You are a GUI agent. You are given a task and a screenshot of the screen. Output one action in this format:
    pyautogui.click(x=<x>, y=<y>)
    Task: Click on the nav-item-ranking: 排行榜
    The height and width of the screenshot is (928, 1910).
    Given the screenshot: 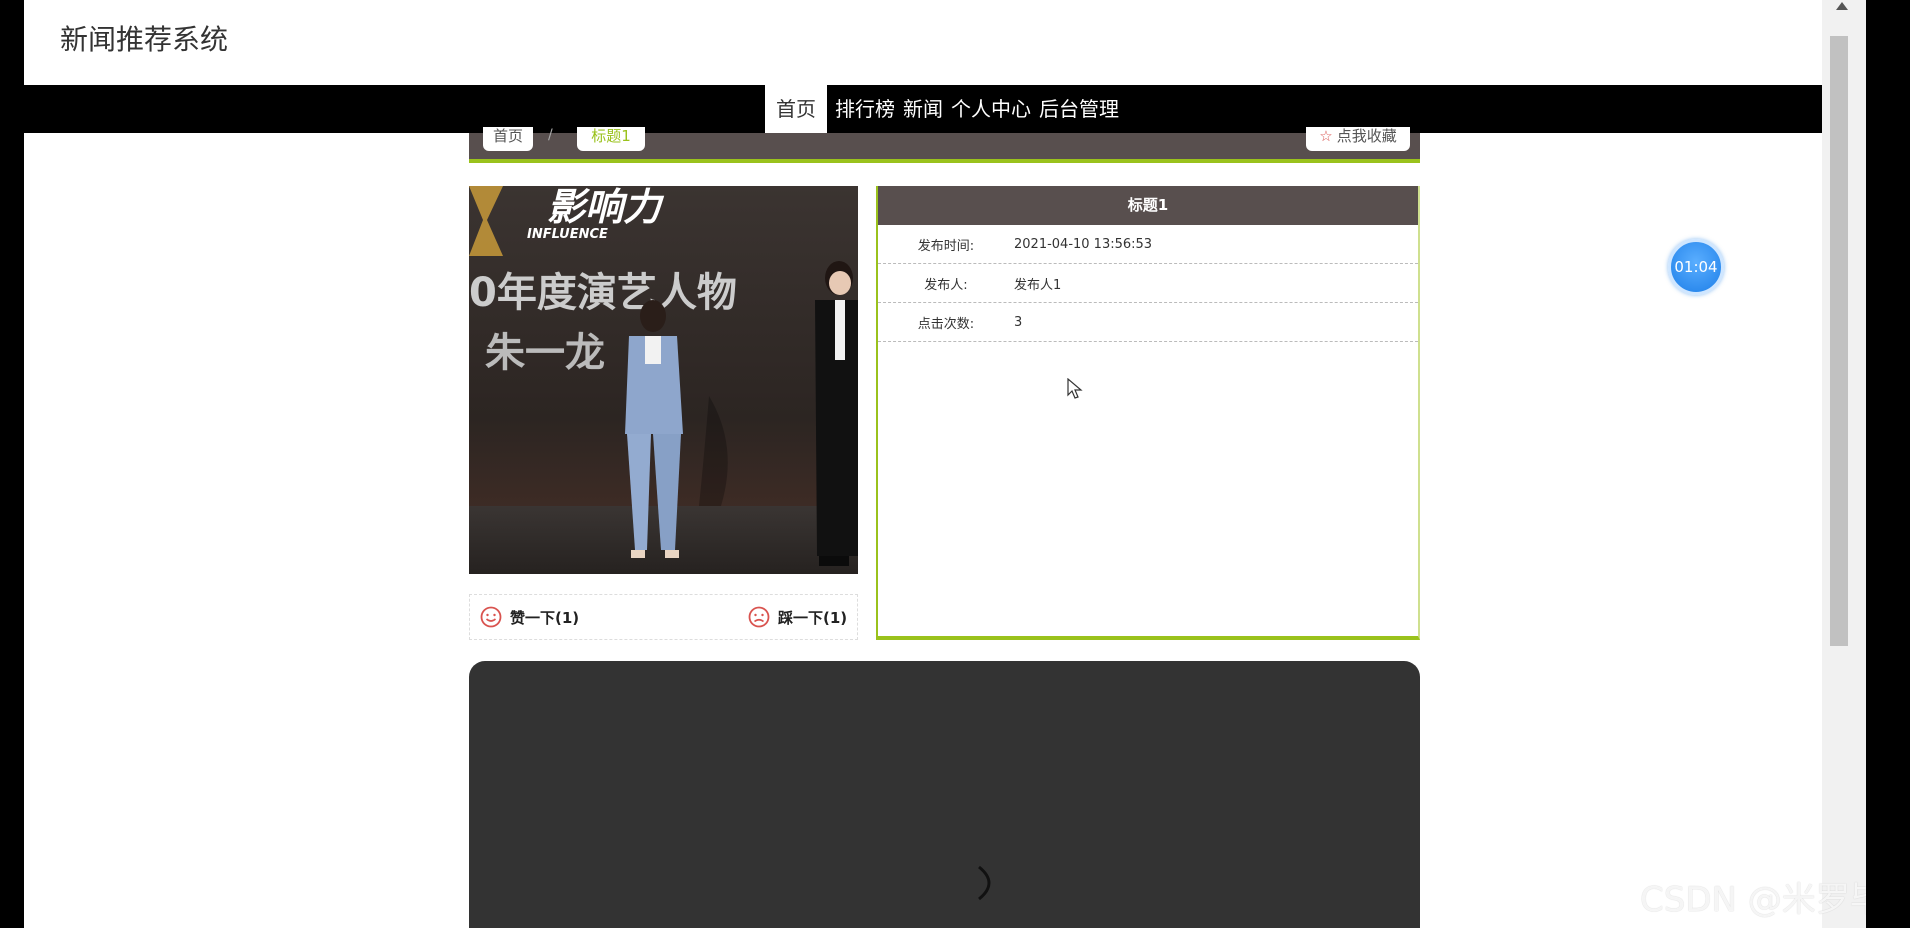 What is the action you would take?
    pyautogui.click(x=865, y=109)
    